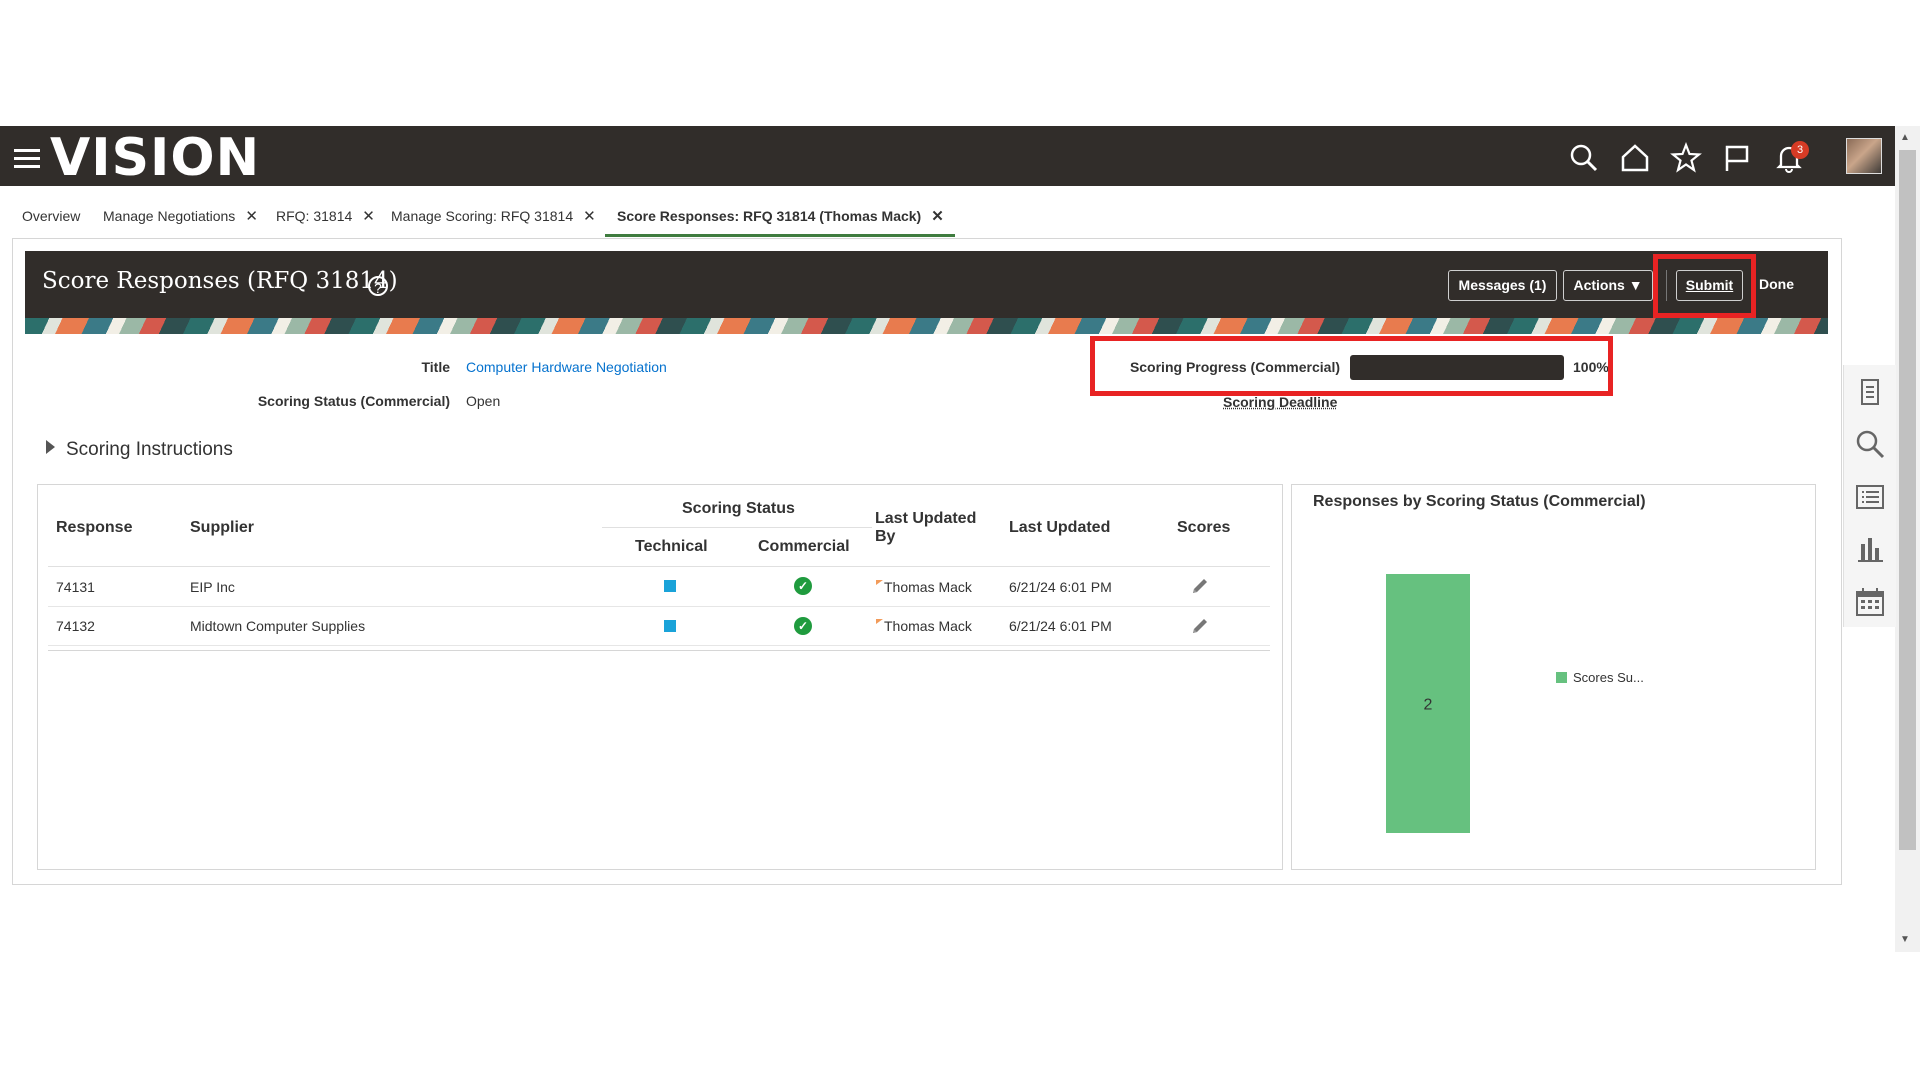 The width and height of the screenshot is (1920, 1080). What do you see at coordinates (378, 286) in the screenshot?
I see `help-icon: ?` at bounding box center [378, 286].